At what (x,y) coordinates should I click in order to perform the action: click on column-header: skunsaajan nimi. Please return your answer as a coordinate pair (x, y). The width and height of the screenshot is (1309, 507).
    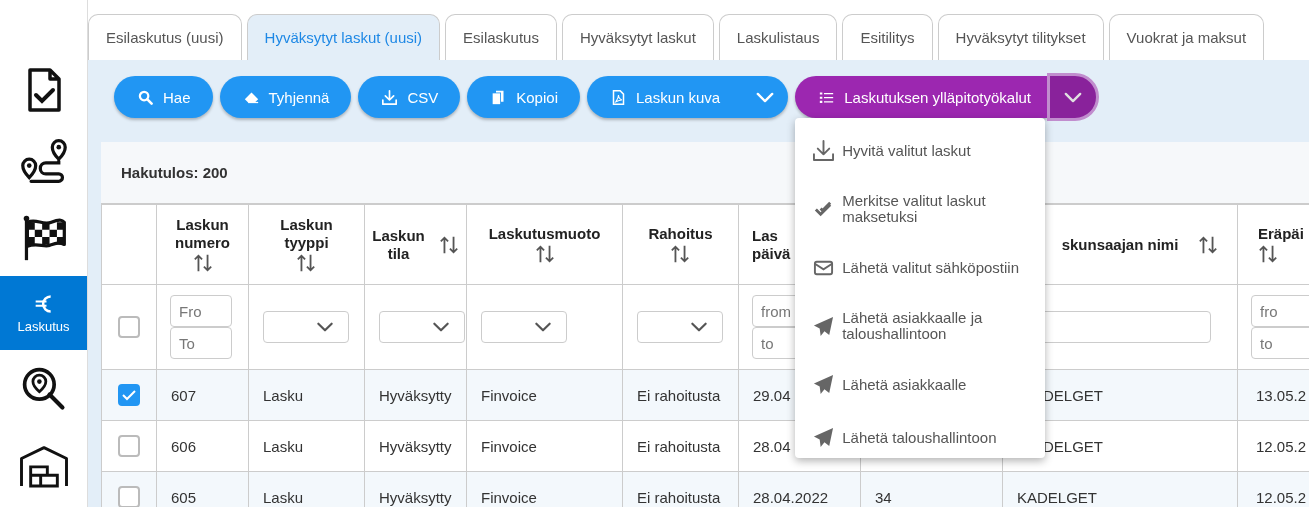
    Looking at the image, I should click on (1120, 244).